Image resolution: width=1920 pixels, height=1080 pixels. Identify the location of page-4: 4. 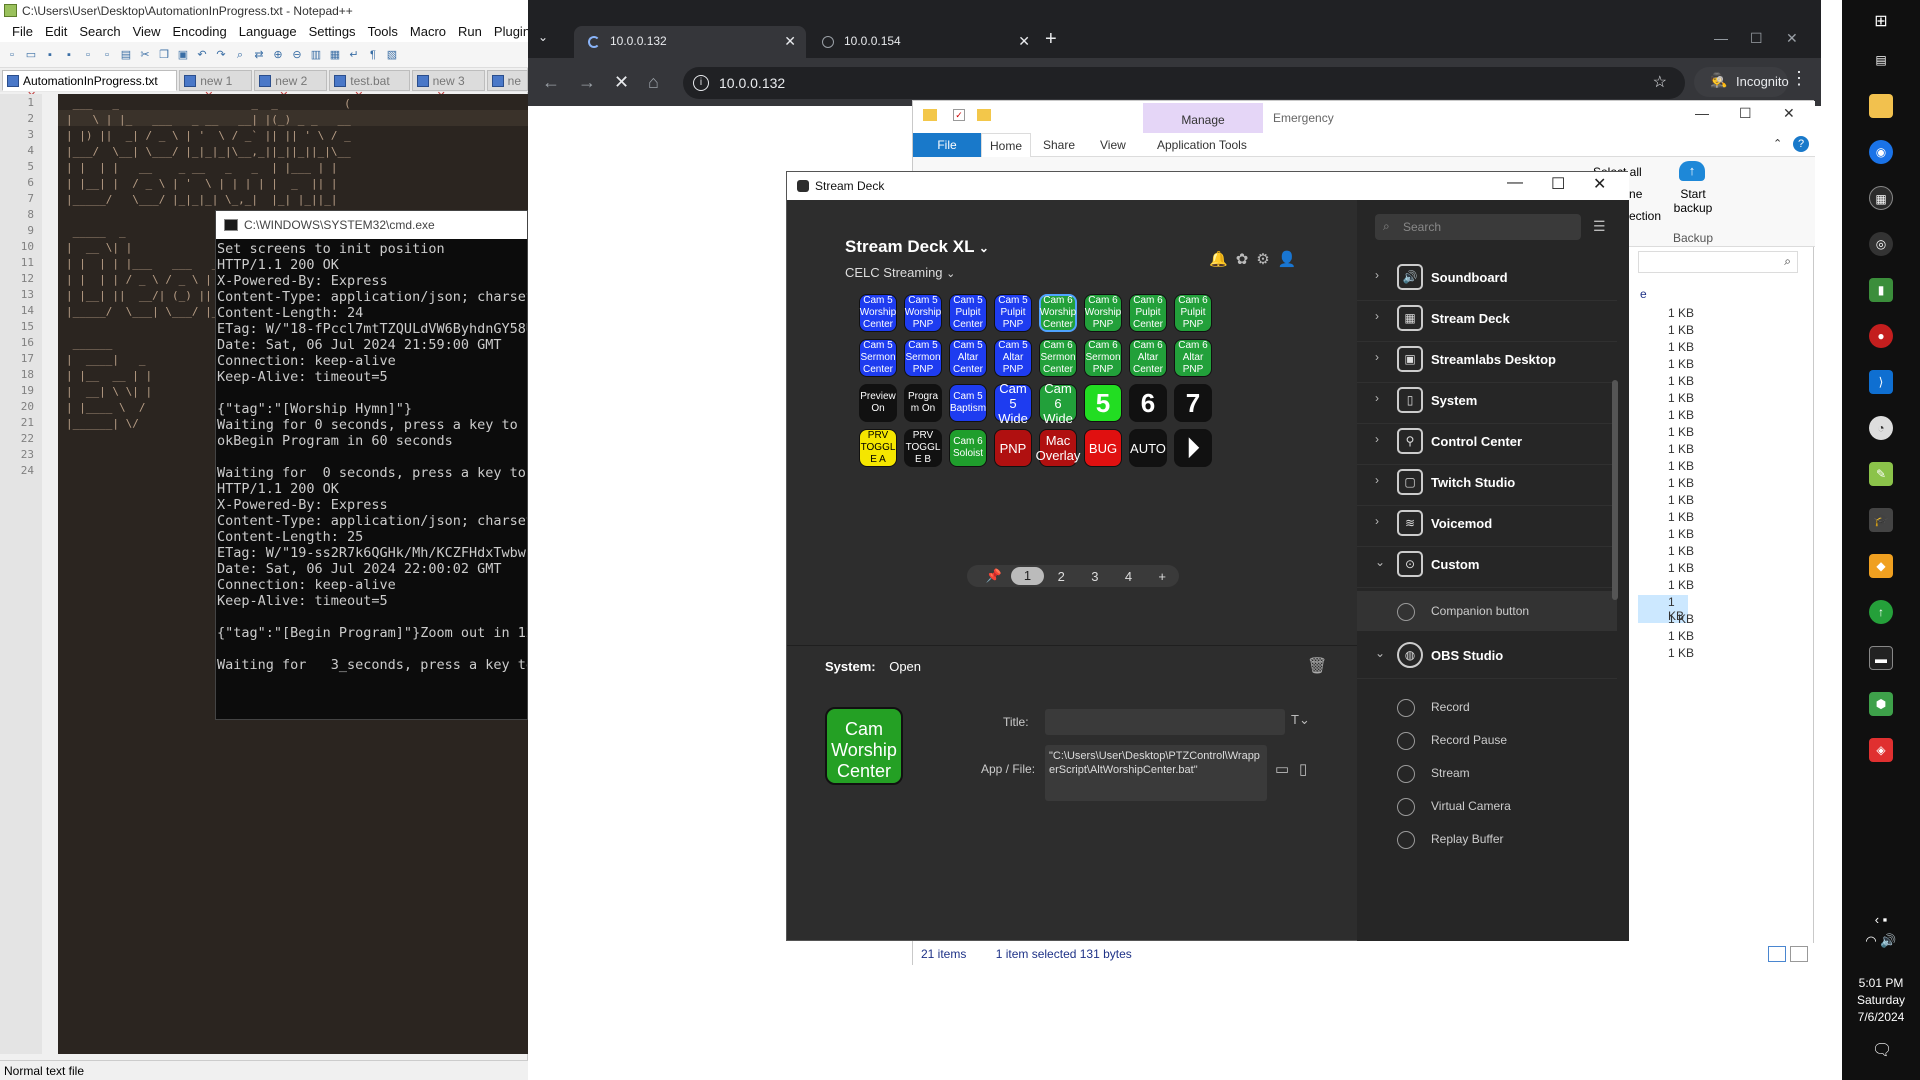
(1129, 576).